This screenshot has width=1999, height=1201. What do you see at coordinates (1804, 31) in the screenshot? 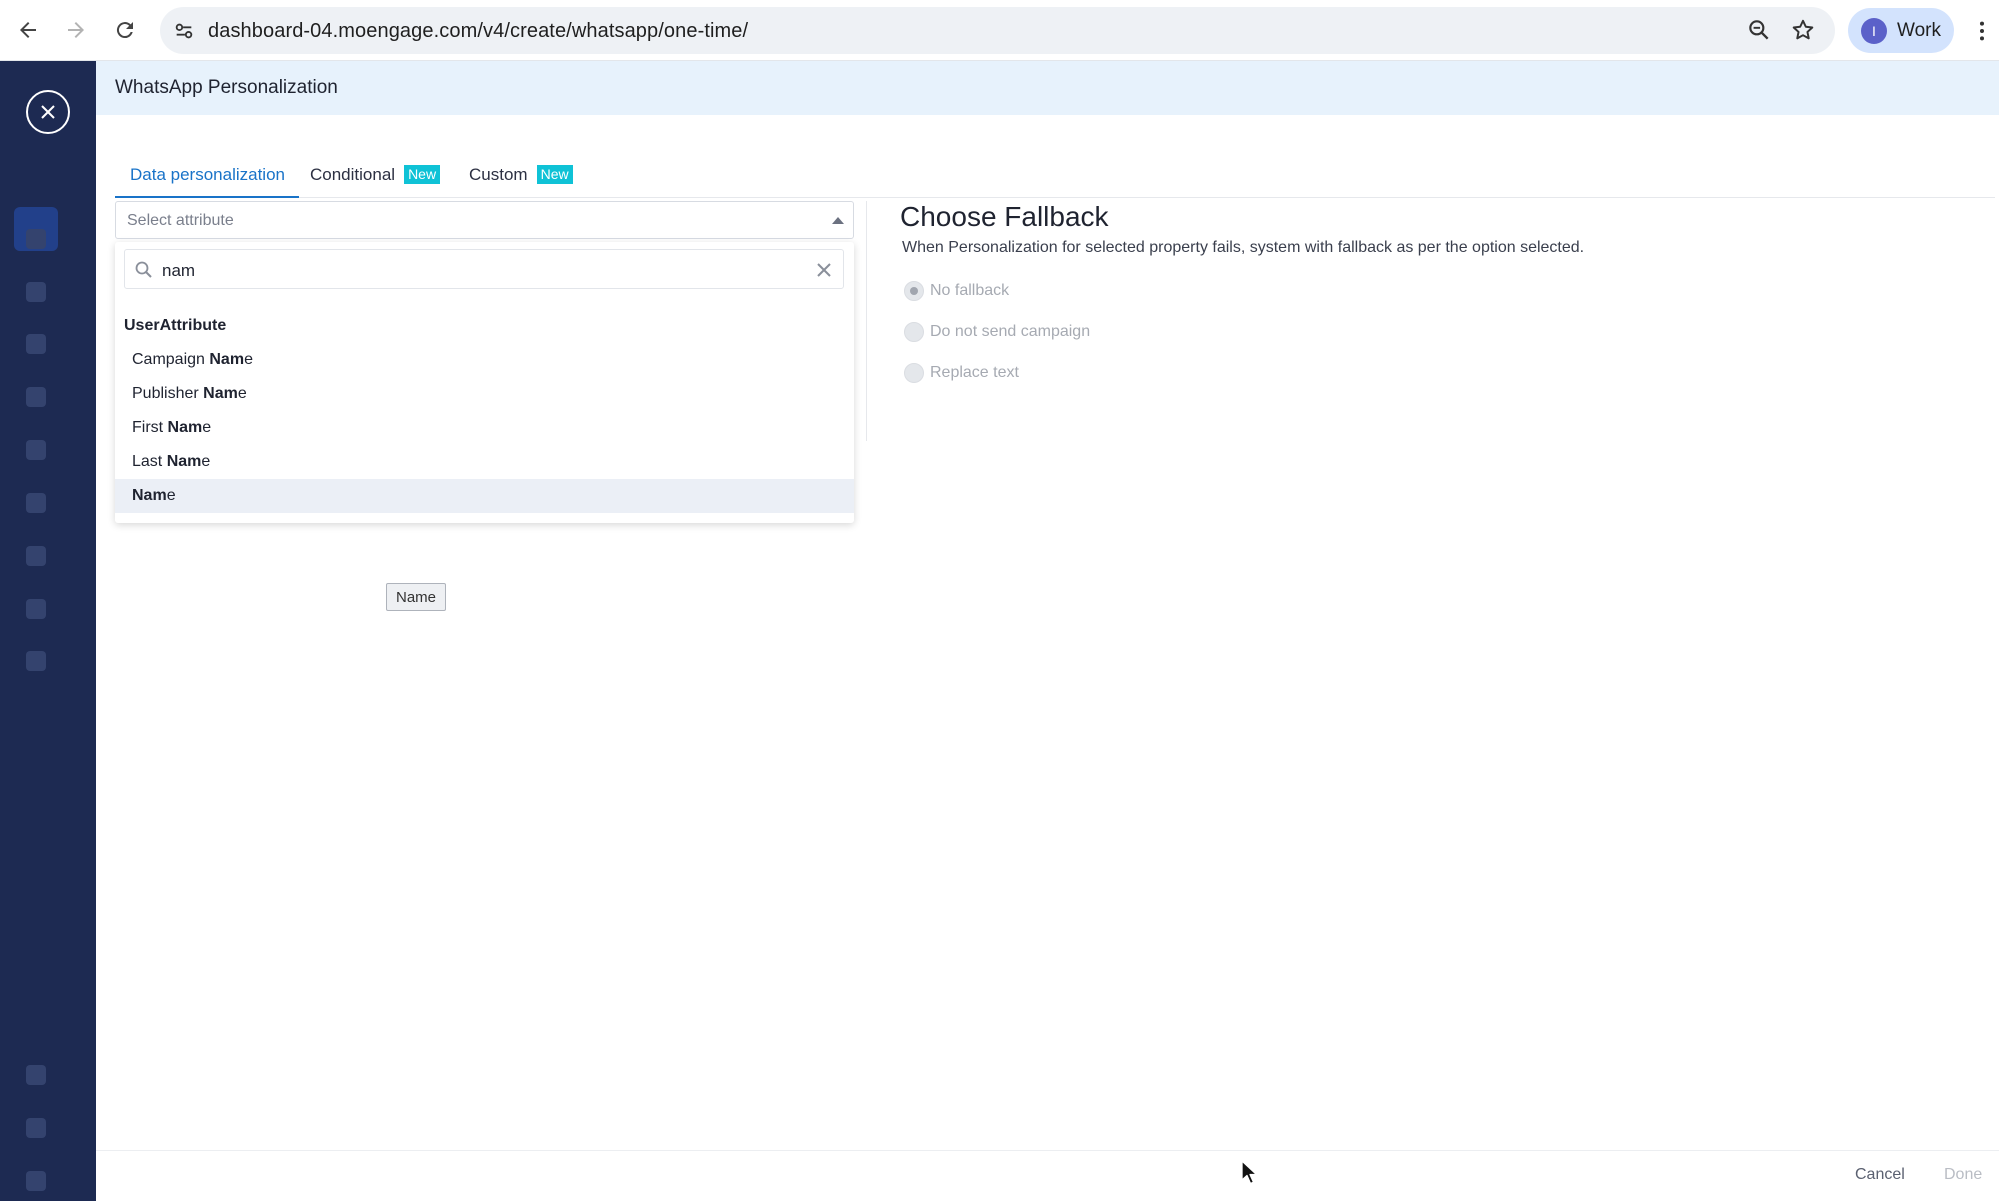
I see `bookmark-star-icon` at bounding box center [1804, 31].